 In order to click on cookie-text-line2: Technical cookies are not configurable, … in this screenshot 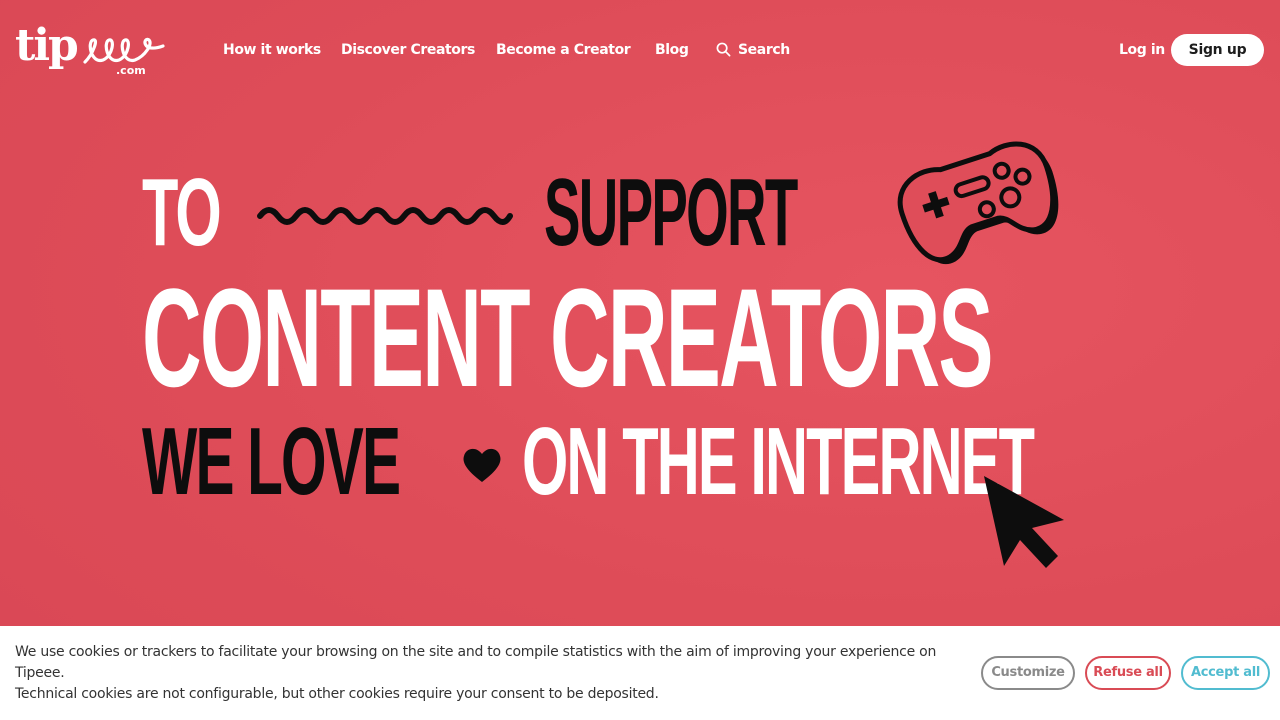, I will do `click(337, 694)`.